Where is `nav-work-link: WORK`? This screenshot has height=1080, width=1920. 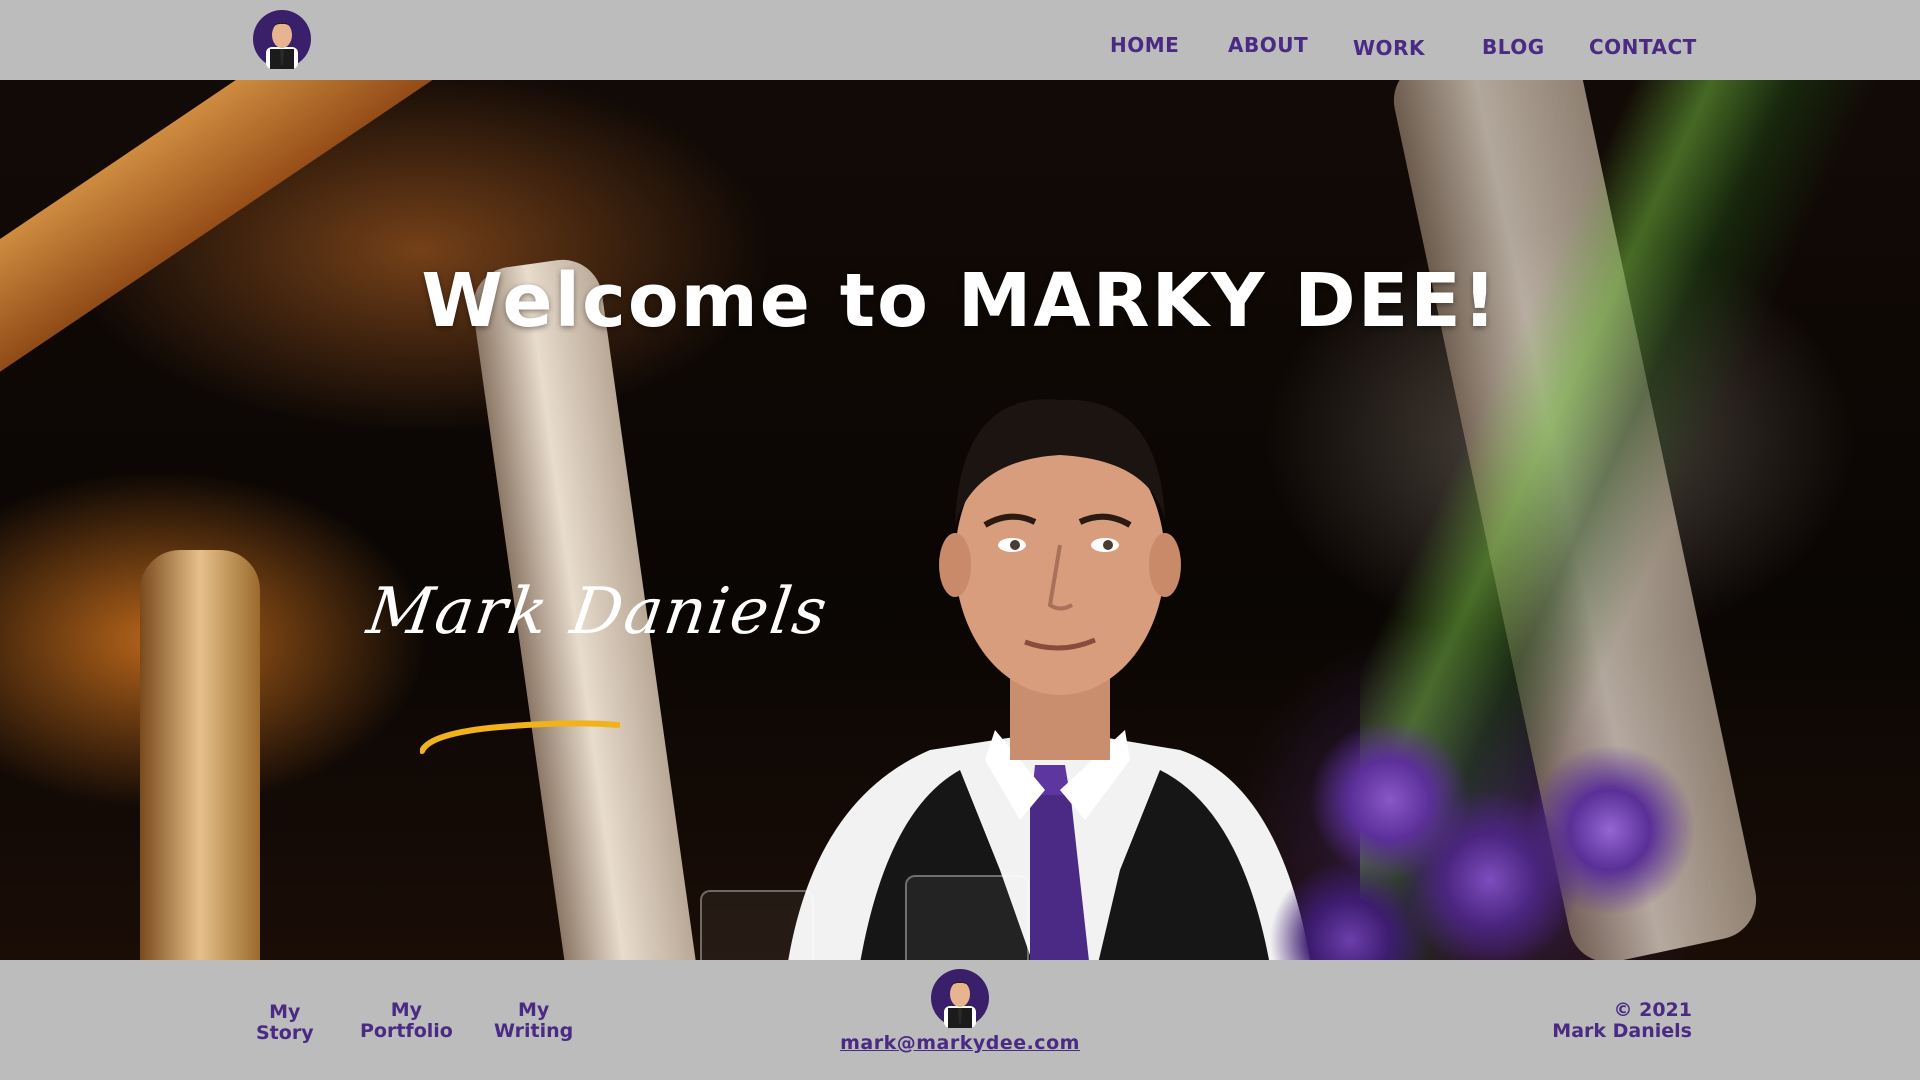
nav-work-link: WORK is located at coordinates (1389, 48).